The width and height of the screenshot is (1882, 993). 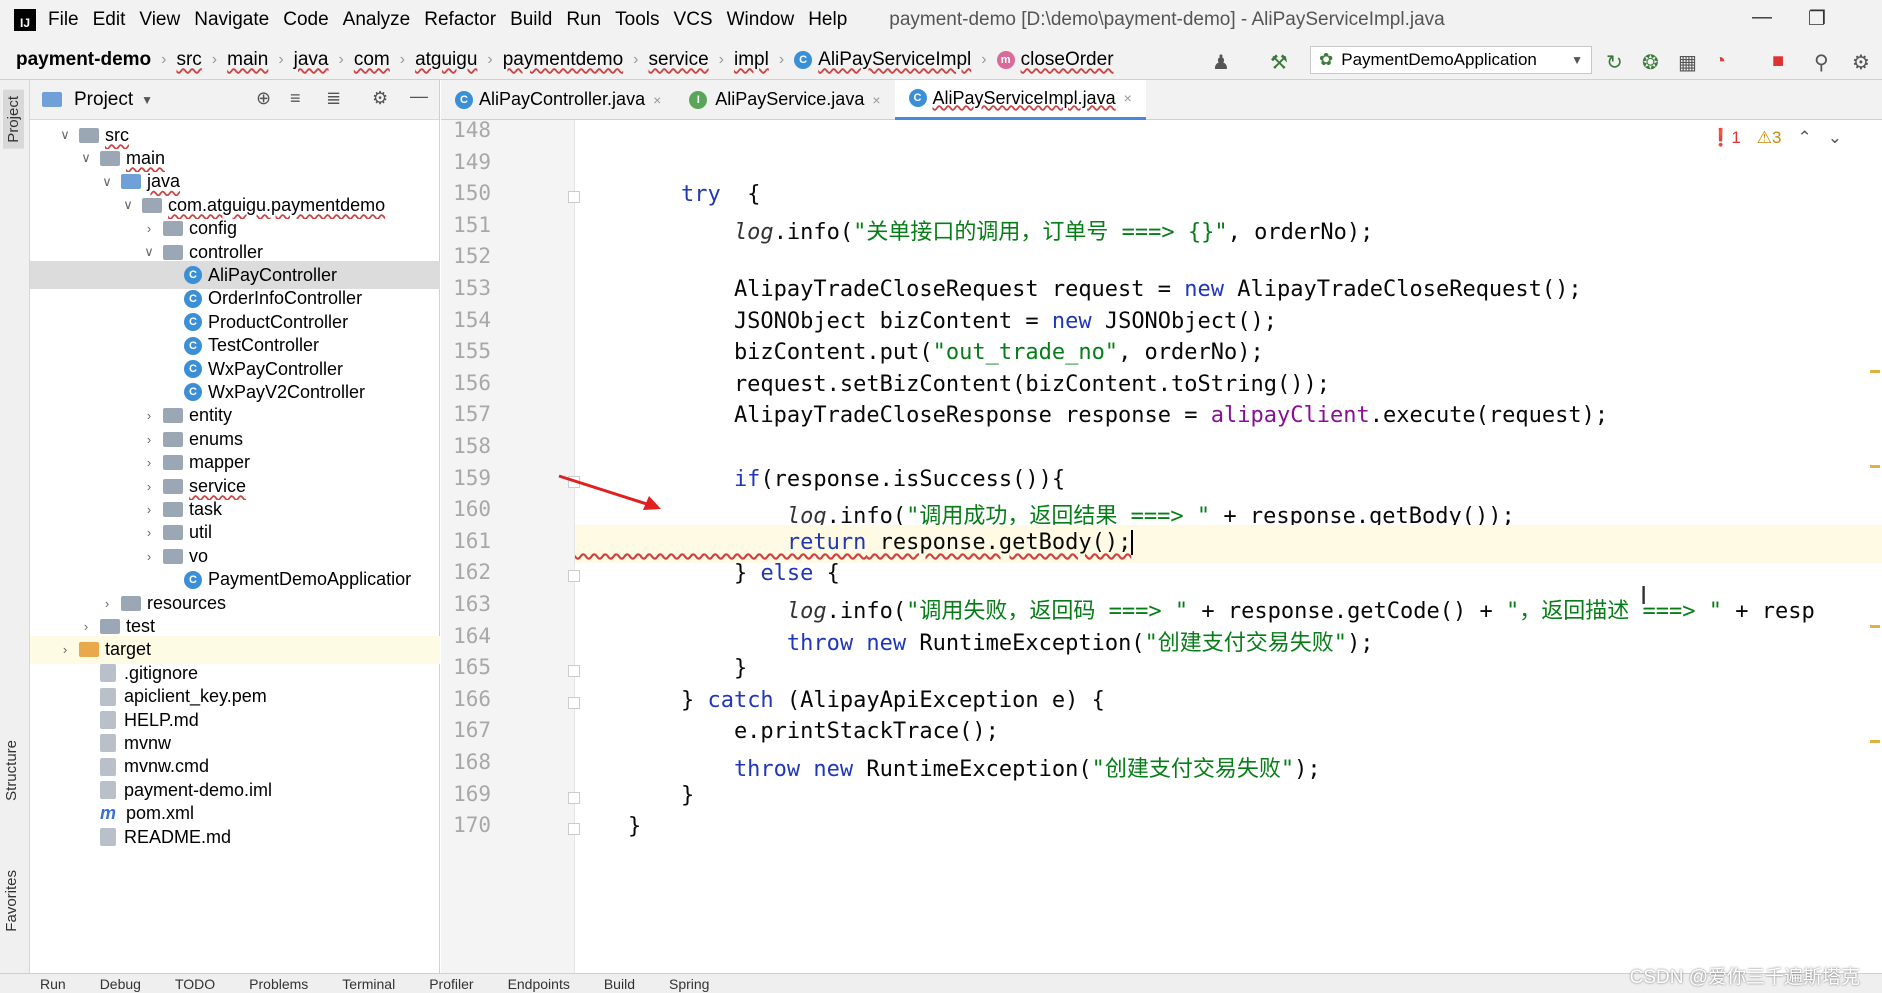 I want to click on line-number: 154, so click(x=466, y=320).